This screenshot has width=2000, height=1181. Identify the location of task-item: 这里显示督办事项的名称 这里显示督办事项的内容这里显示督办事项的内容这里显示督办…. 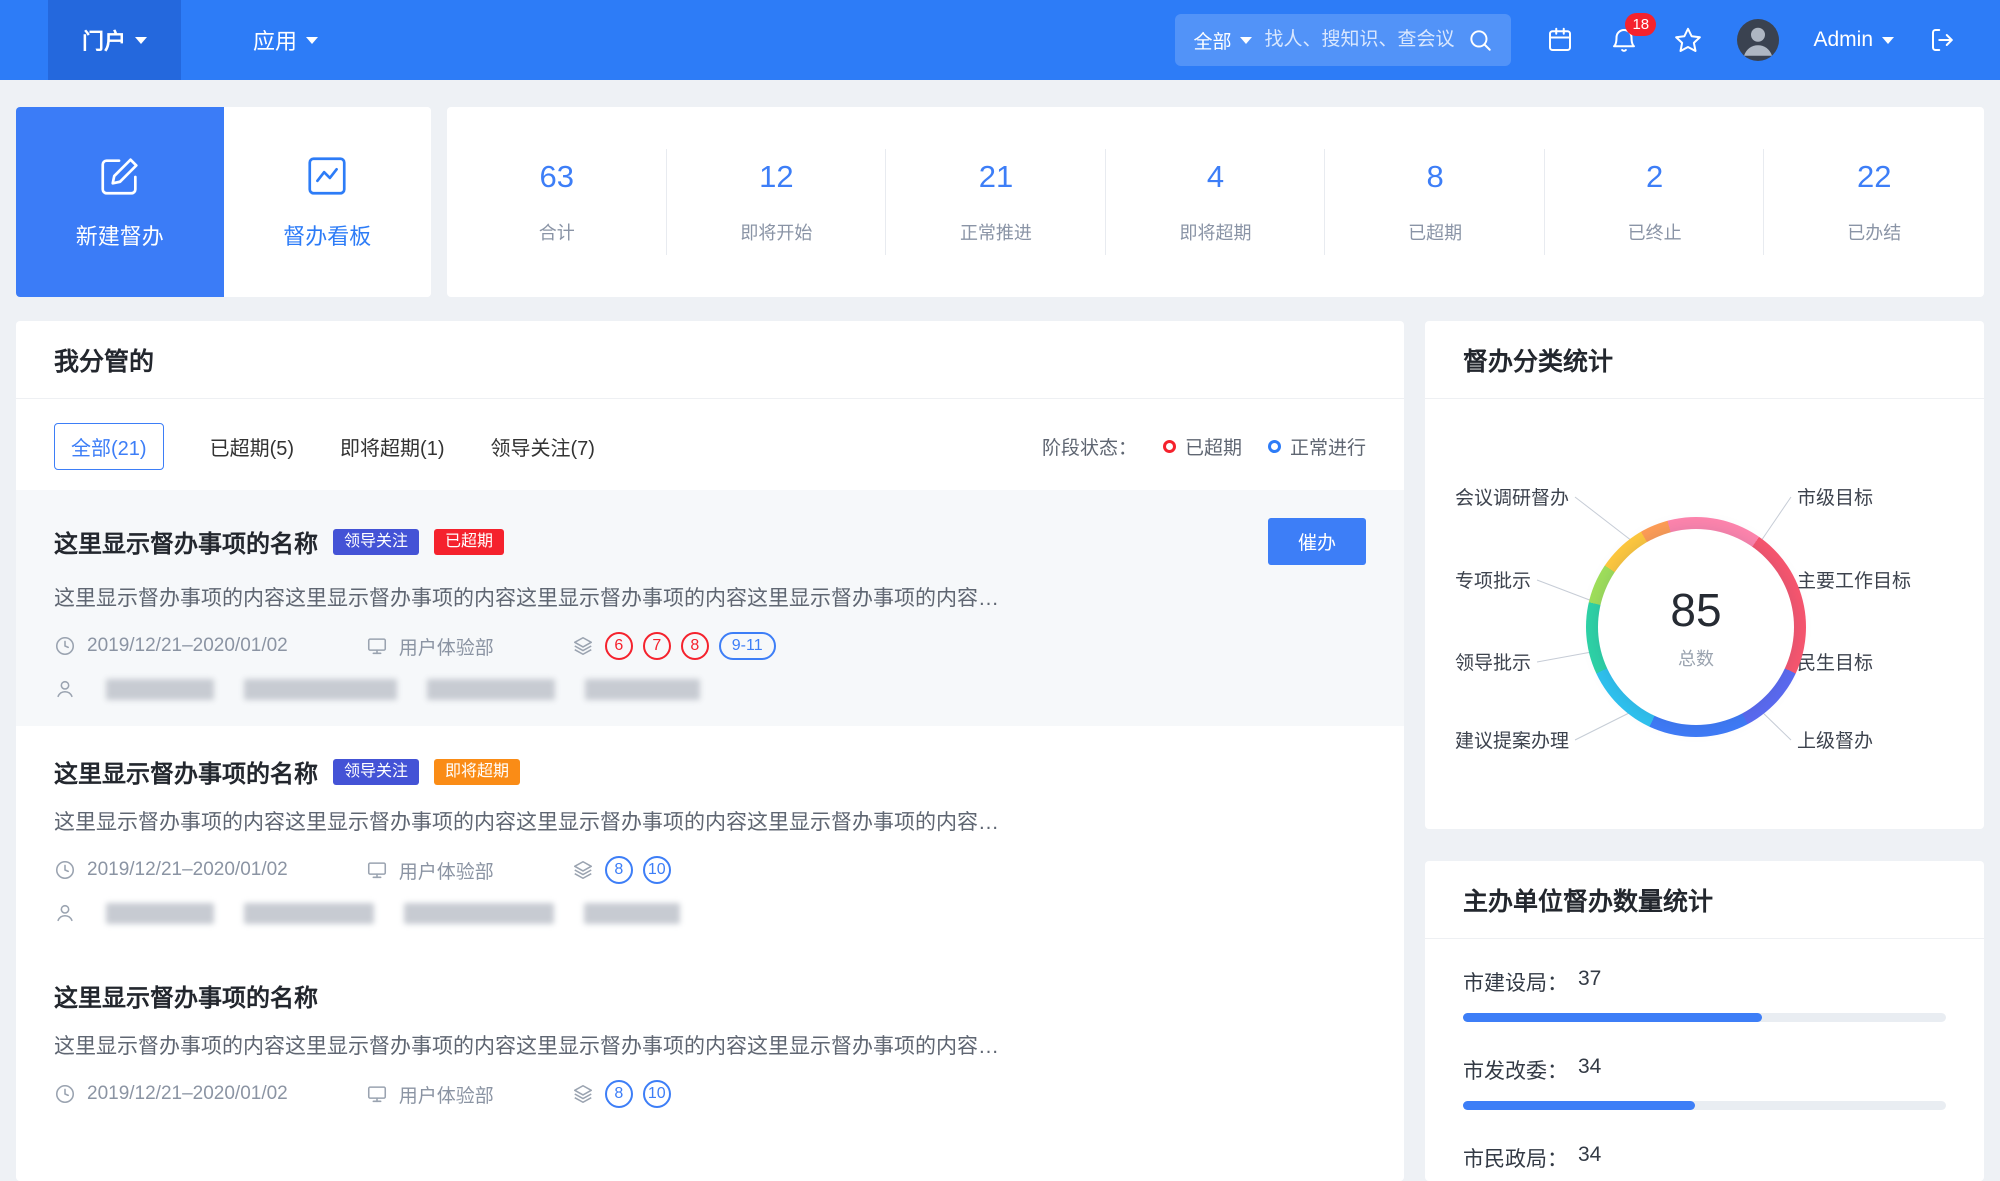
(710, 1042).